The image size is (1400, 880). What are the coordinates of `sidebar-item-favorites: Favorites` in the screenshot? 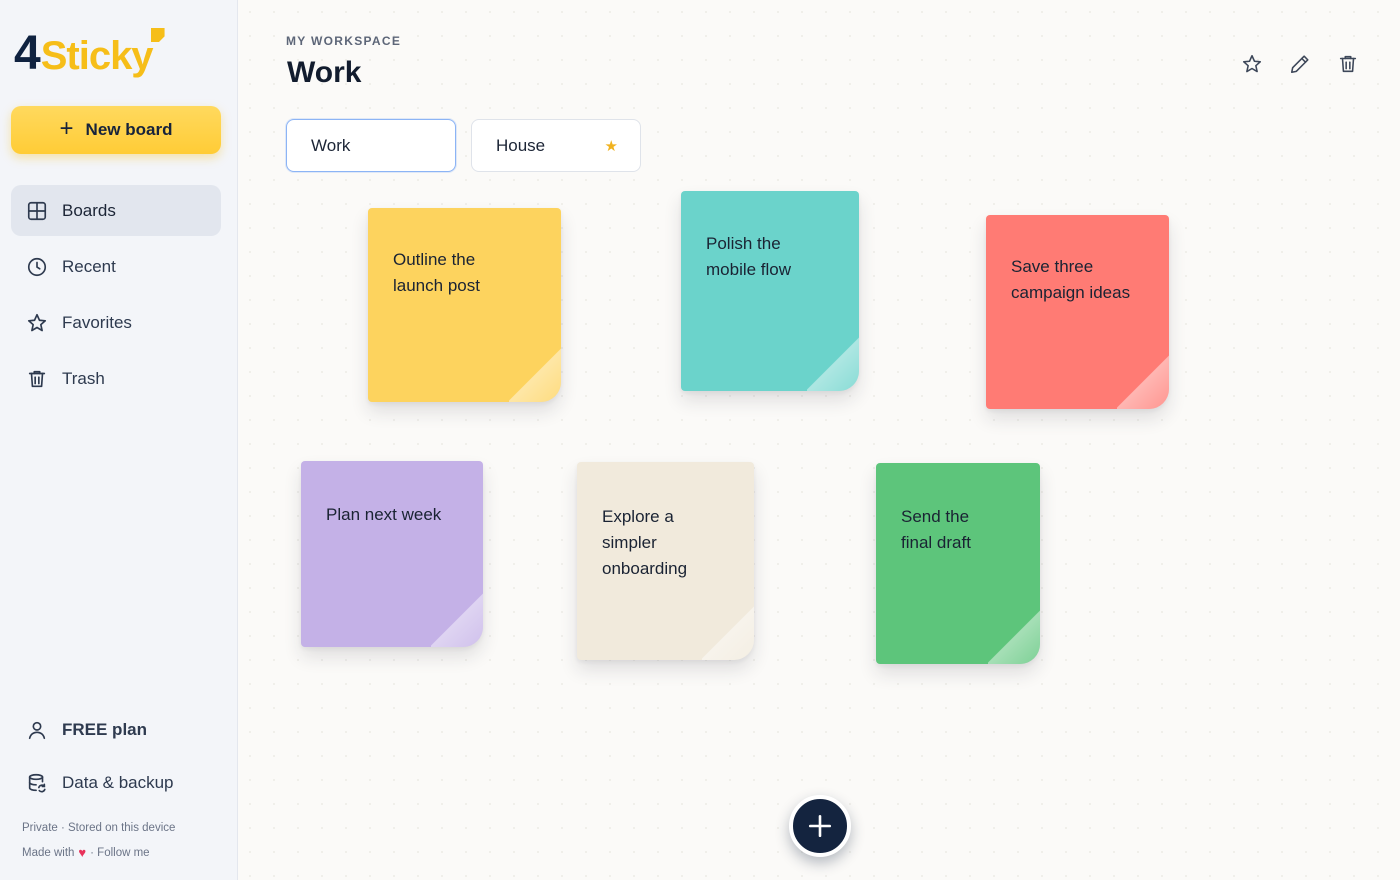 It's located at (116, 322).